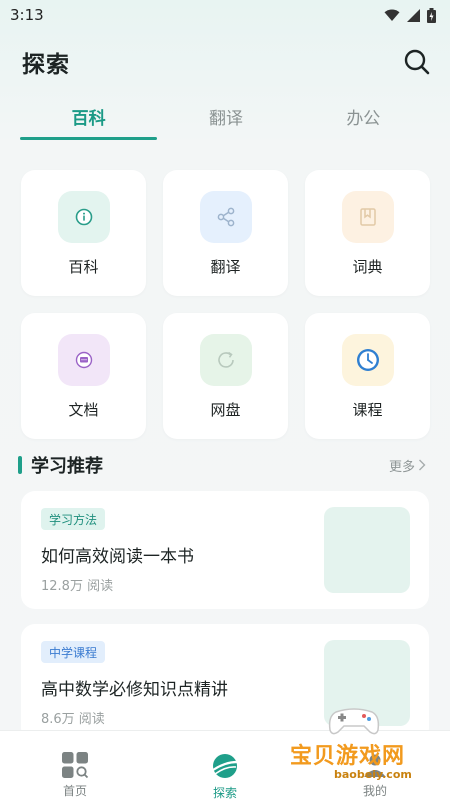 This screenshot has width=450, height=800. Describe the element at coordinates (73, 519) in the screenshot. I see `article-tag: 学习方法` at that location.